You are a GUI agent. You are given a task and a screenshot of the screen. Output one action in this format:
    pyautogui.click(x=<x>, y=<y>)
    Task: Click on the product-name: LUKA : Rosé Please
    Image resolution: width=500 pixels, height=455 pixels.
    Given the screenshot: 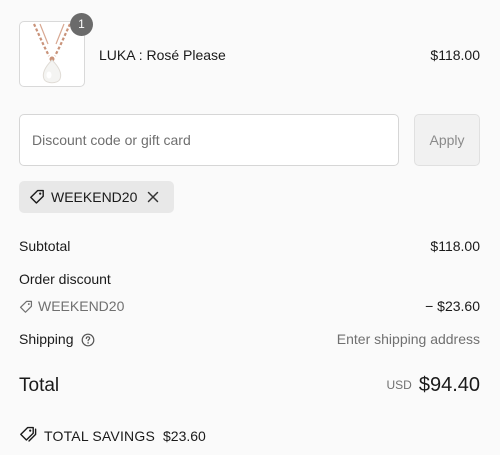 What is the action you would take?
    pyautogui.click(x=162, y=55)
    